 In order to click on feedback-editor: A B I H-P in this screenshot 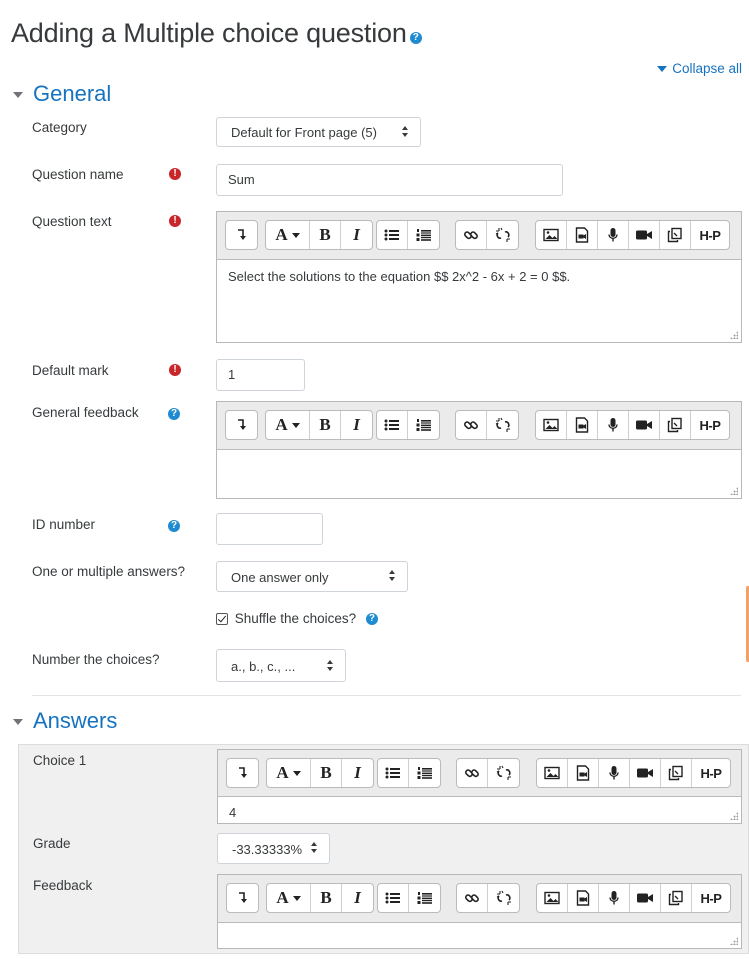, I will do `click(479, 911)`.